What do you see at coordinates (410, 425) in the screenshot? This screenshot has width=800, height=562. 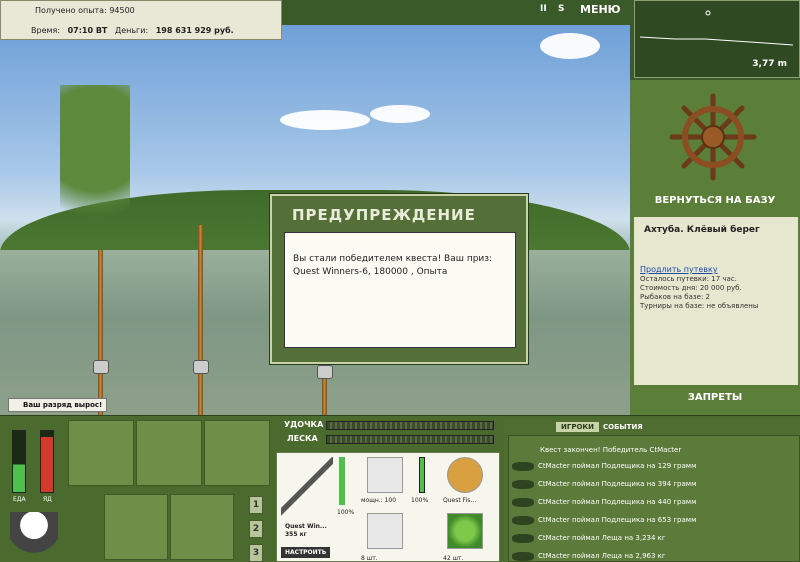 I see `rod-tension-bar` at bounding box center [410, 425].